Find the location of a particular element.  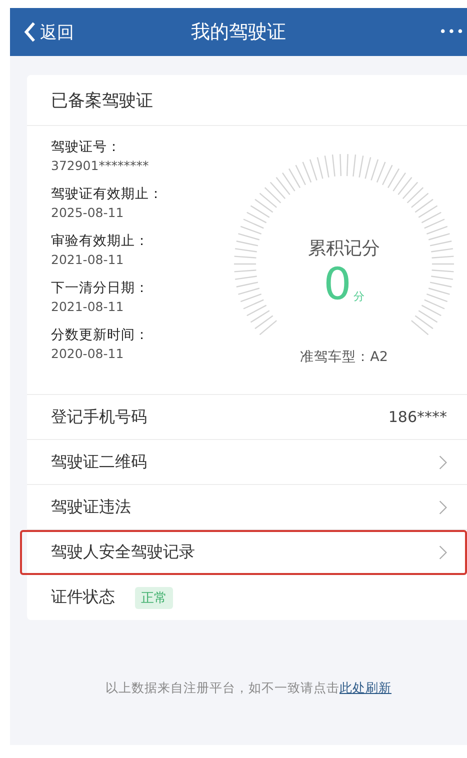

row-label: 证件状态 is located at coordinates (83, 597).